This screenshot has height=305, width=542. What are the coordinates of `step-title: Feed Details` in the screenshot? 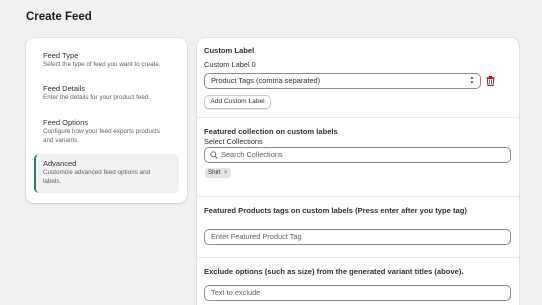 It's located at (64, 88).